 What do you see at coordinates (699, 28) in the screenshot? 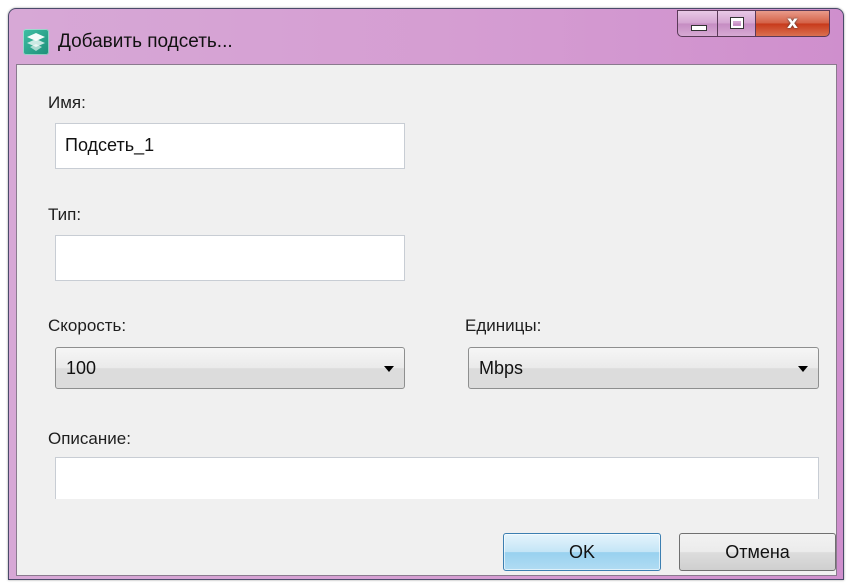
I see `minimize-icon` at bounding box center [699, 28].